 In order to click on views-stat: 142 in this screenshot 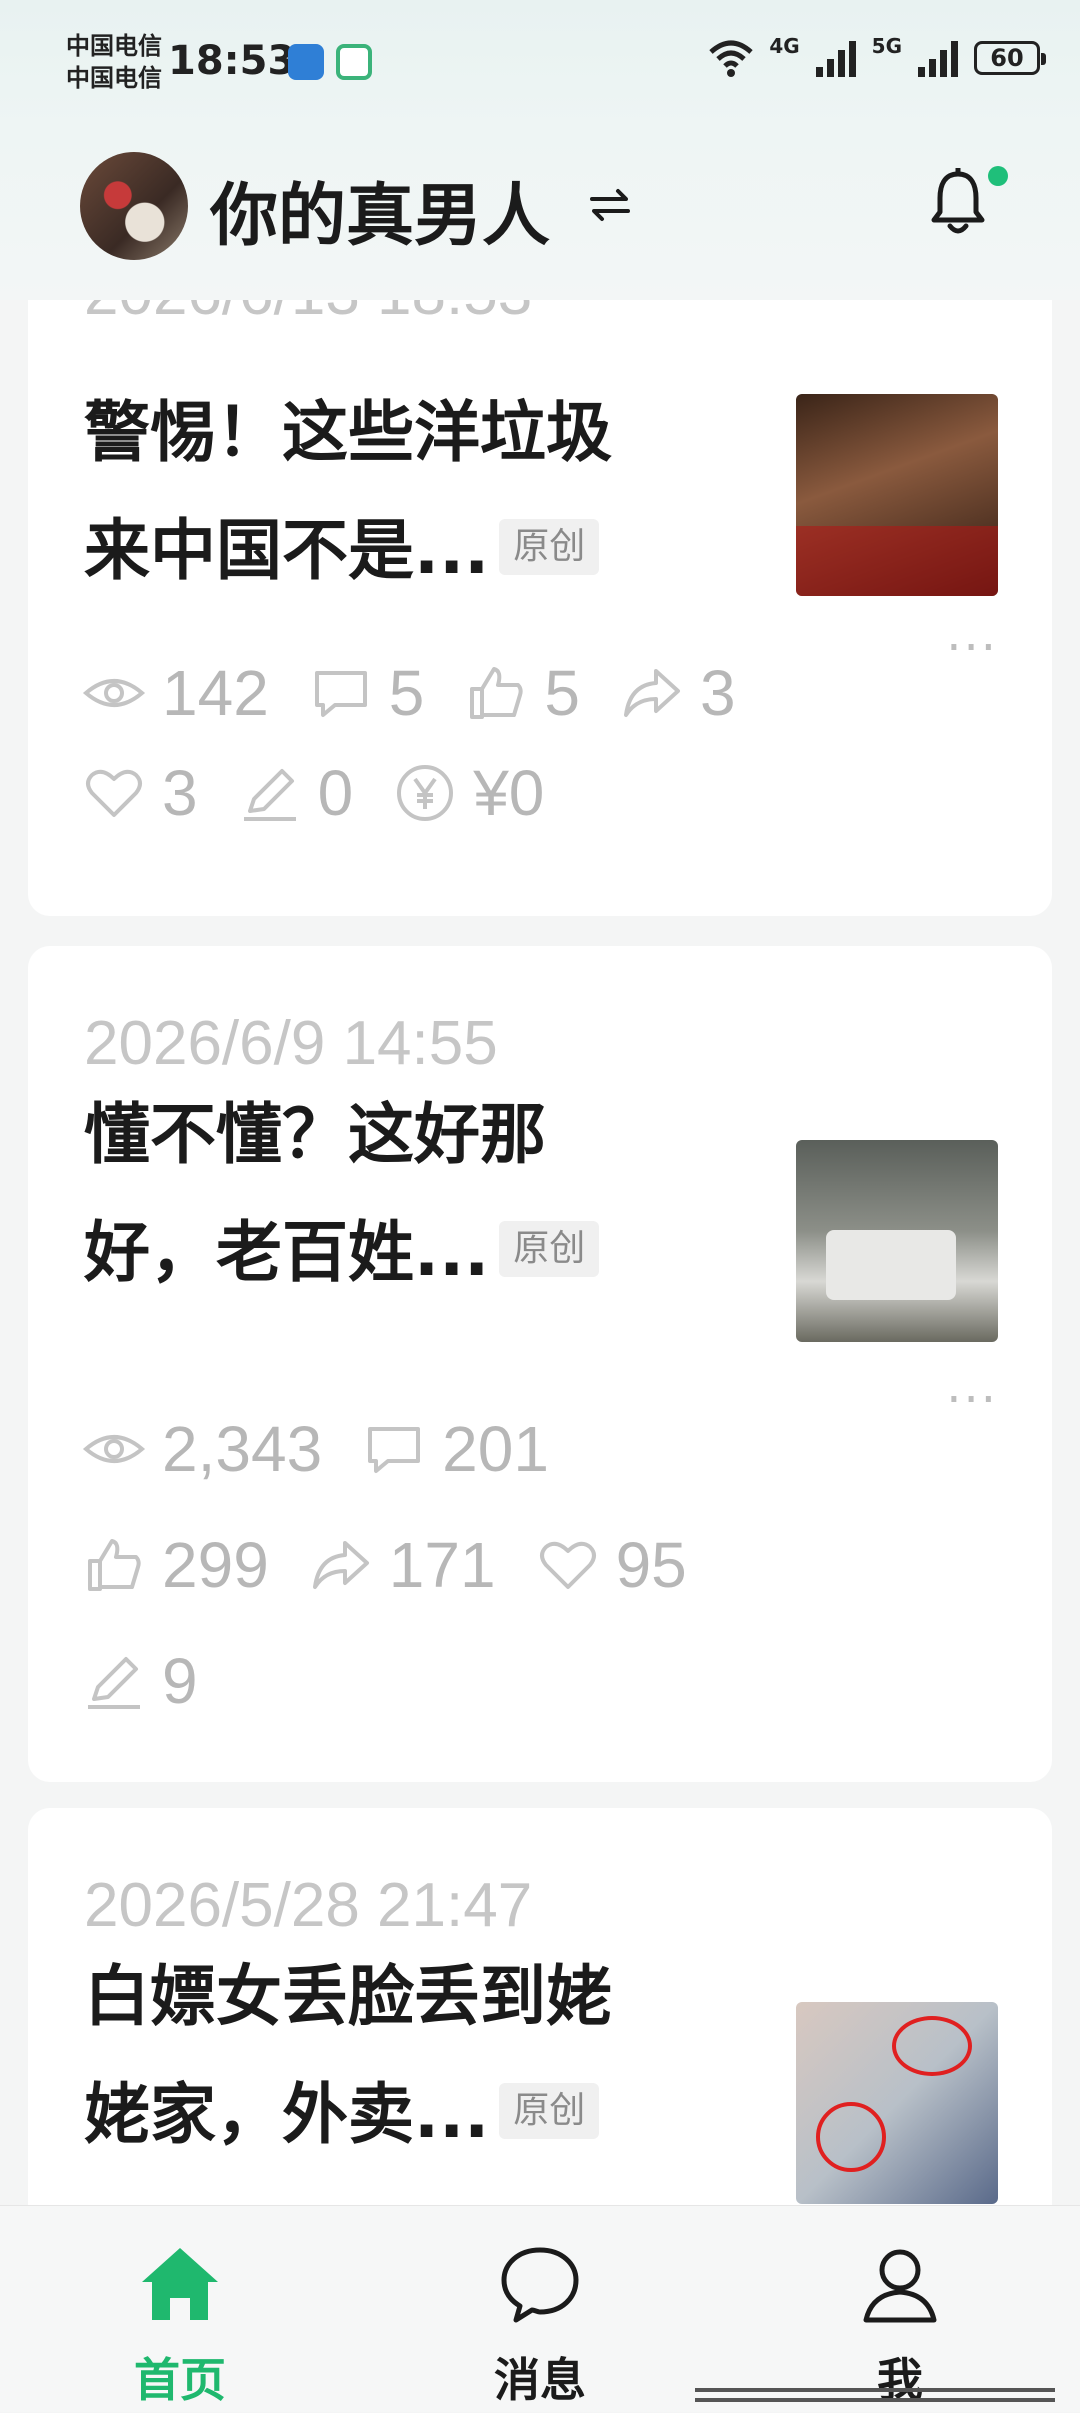, I will do `click(175, 693)`.